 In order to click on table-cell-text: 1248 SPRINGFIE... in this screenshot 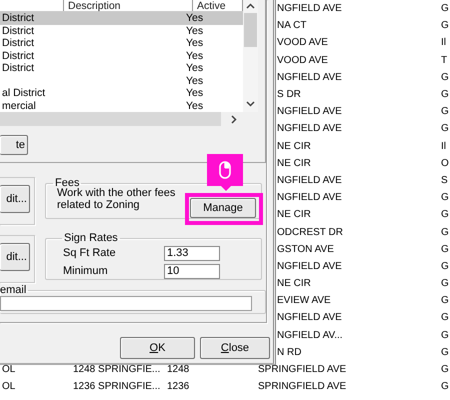, I will do `click(117, 370)`.